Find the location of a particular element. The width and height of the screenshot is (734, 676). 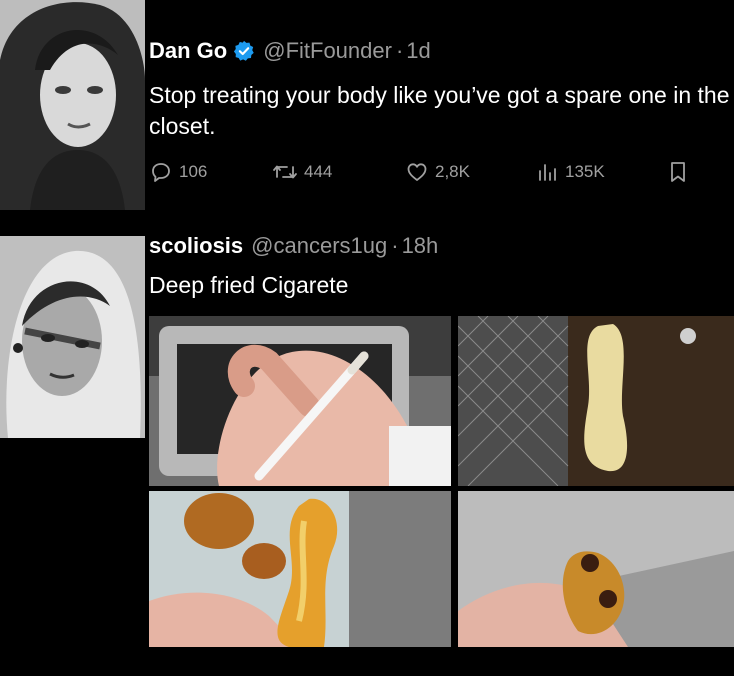

timestamp: 18h is located at coordinates (420, 246).